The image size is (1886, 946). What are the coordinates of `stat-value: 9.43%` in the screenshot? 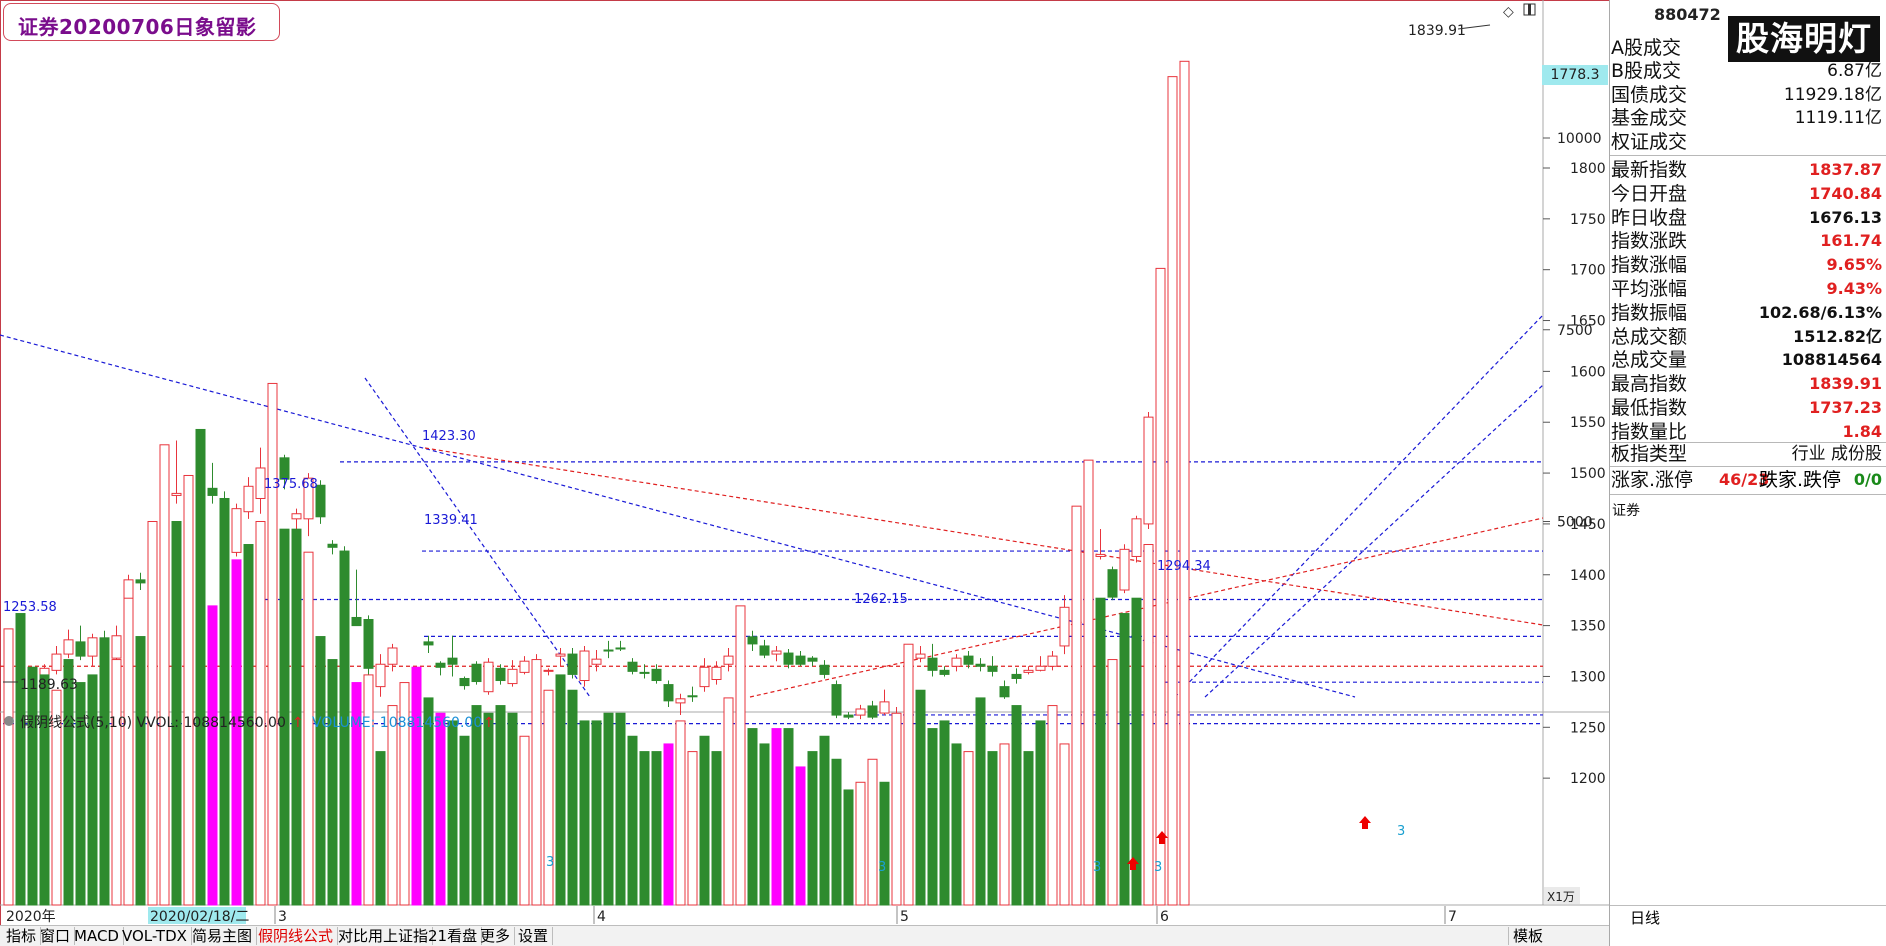 It's located at (1854, 288).